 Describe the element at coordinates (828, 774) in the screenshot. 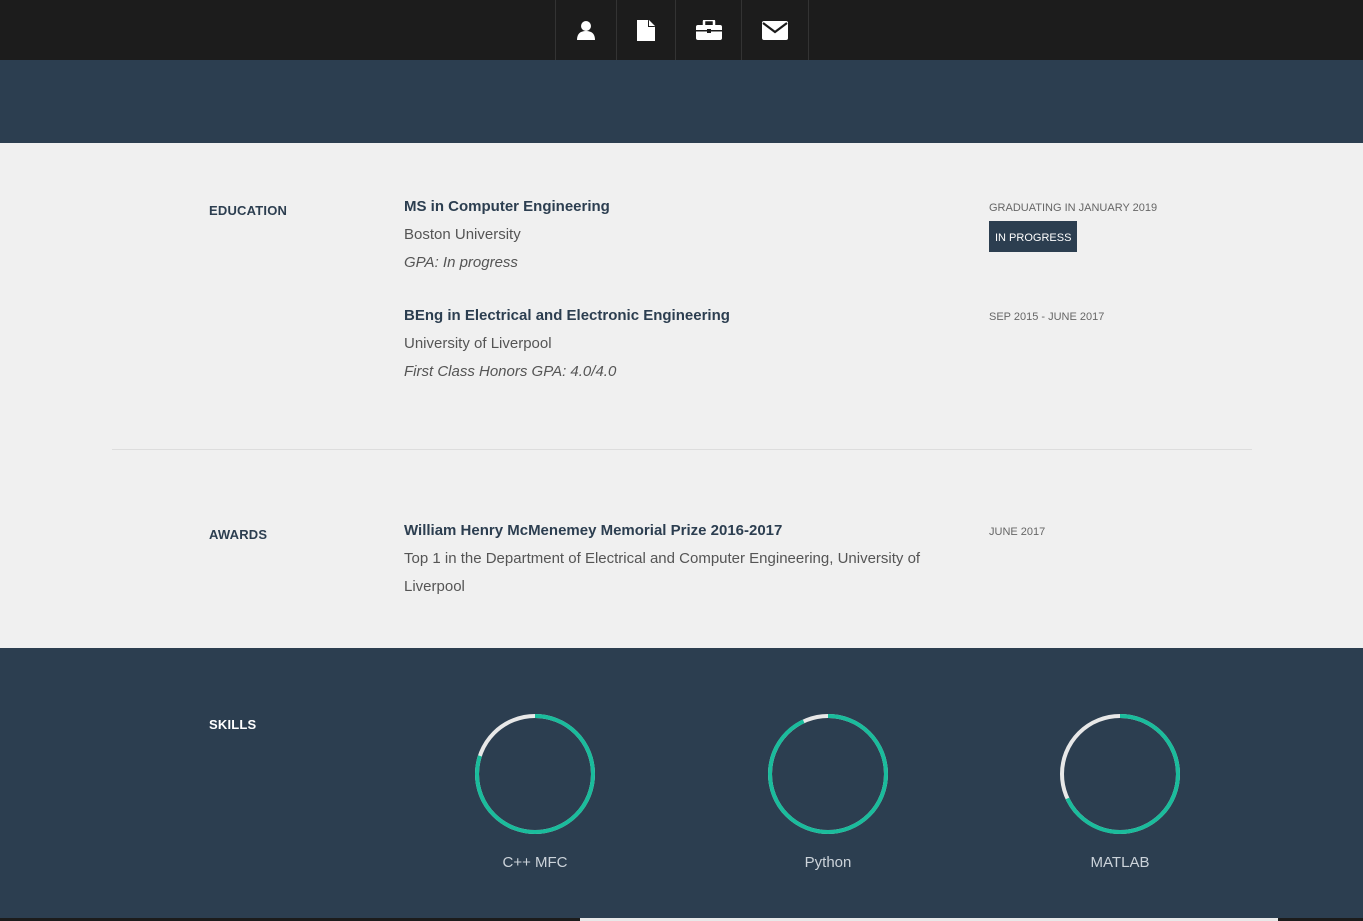

I see `skill-ring-python` at that location.